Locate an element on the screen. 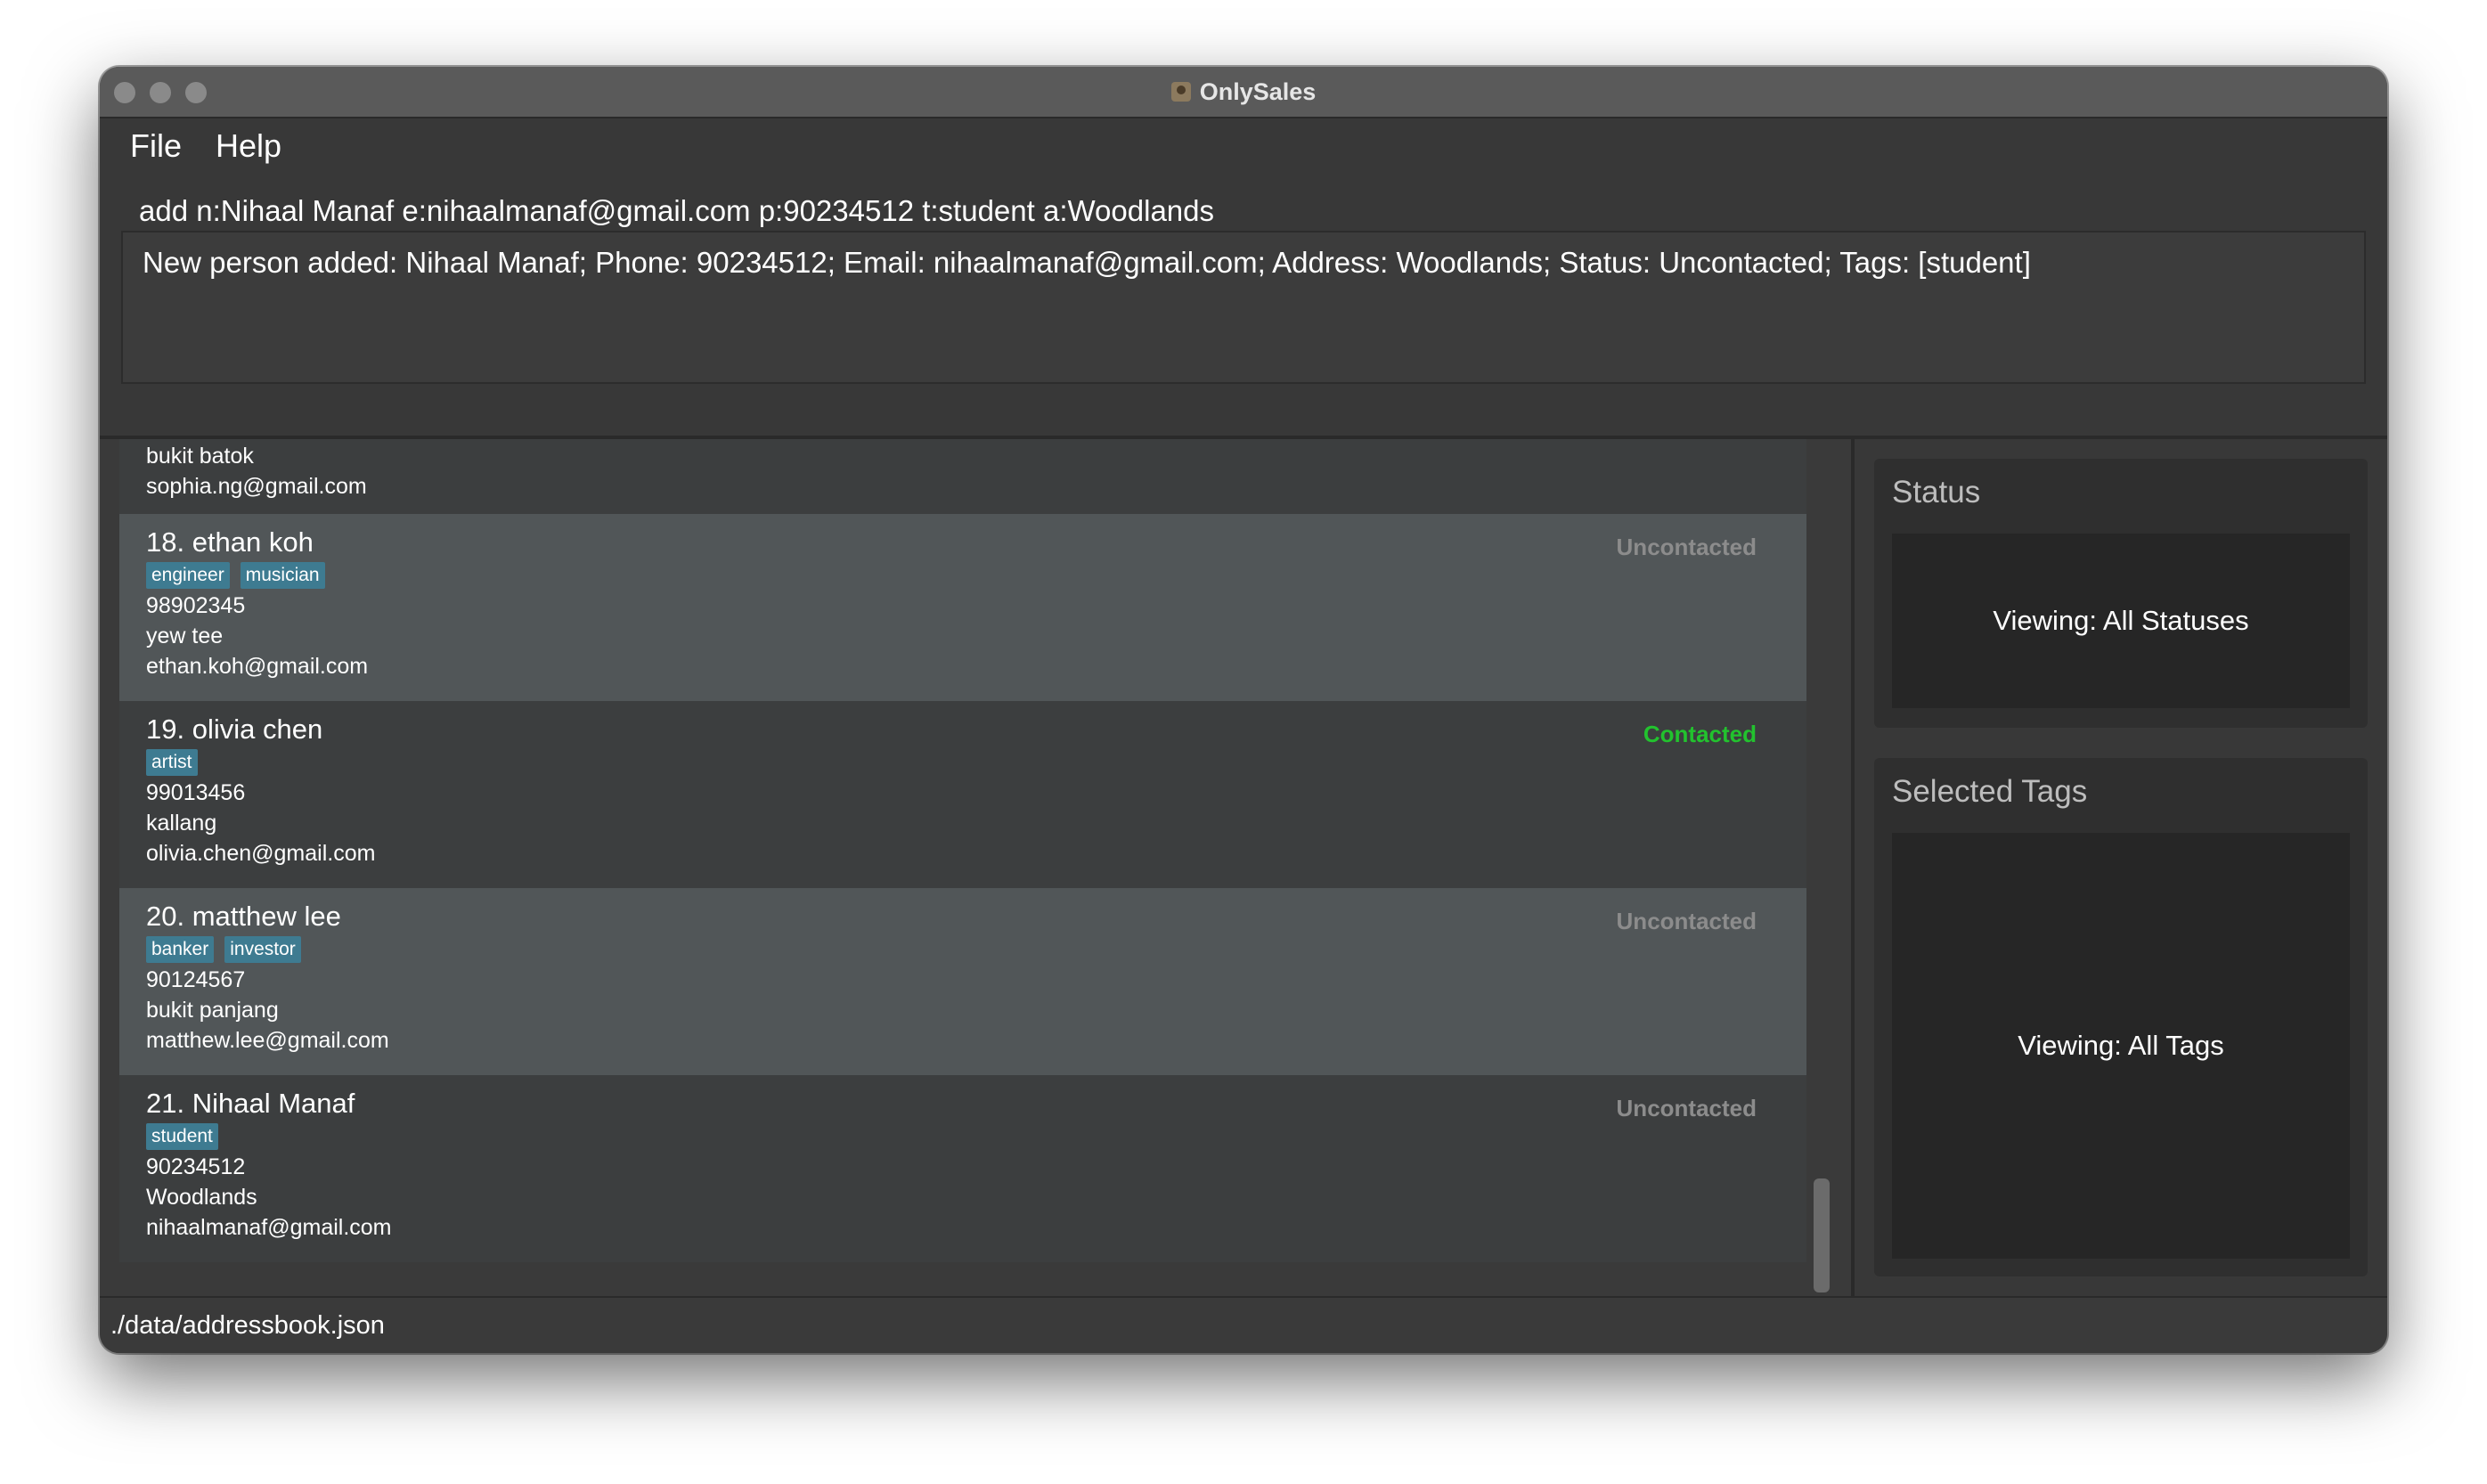 The height and width of the screenshot is (1484, 2487). window-title: OnlySales is located at coordinates (1243, 92).